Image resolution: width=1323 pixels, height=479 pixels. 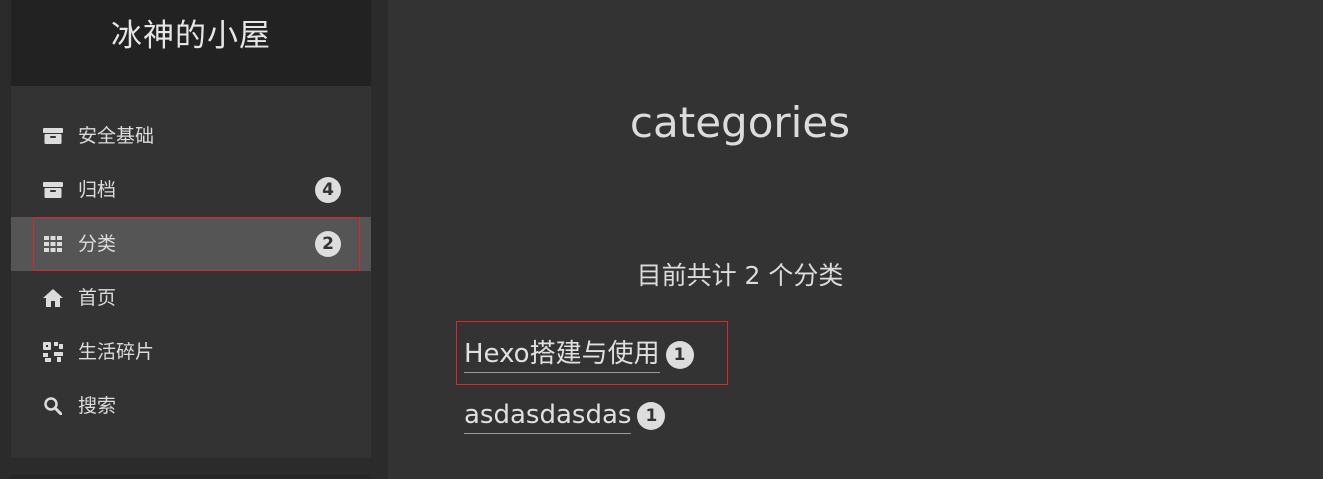 I want to click on search-icon, so click(x=53, y=406).